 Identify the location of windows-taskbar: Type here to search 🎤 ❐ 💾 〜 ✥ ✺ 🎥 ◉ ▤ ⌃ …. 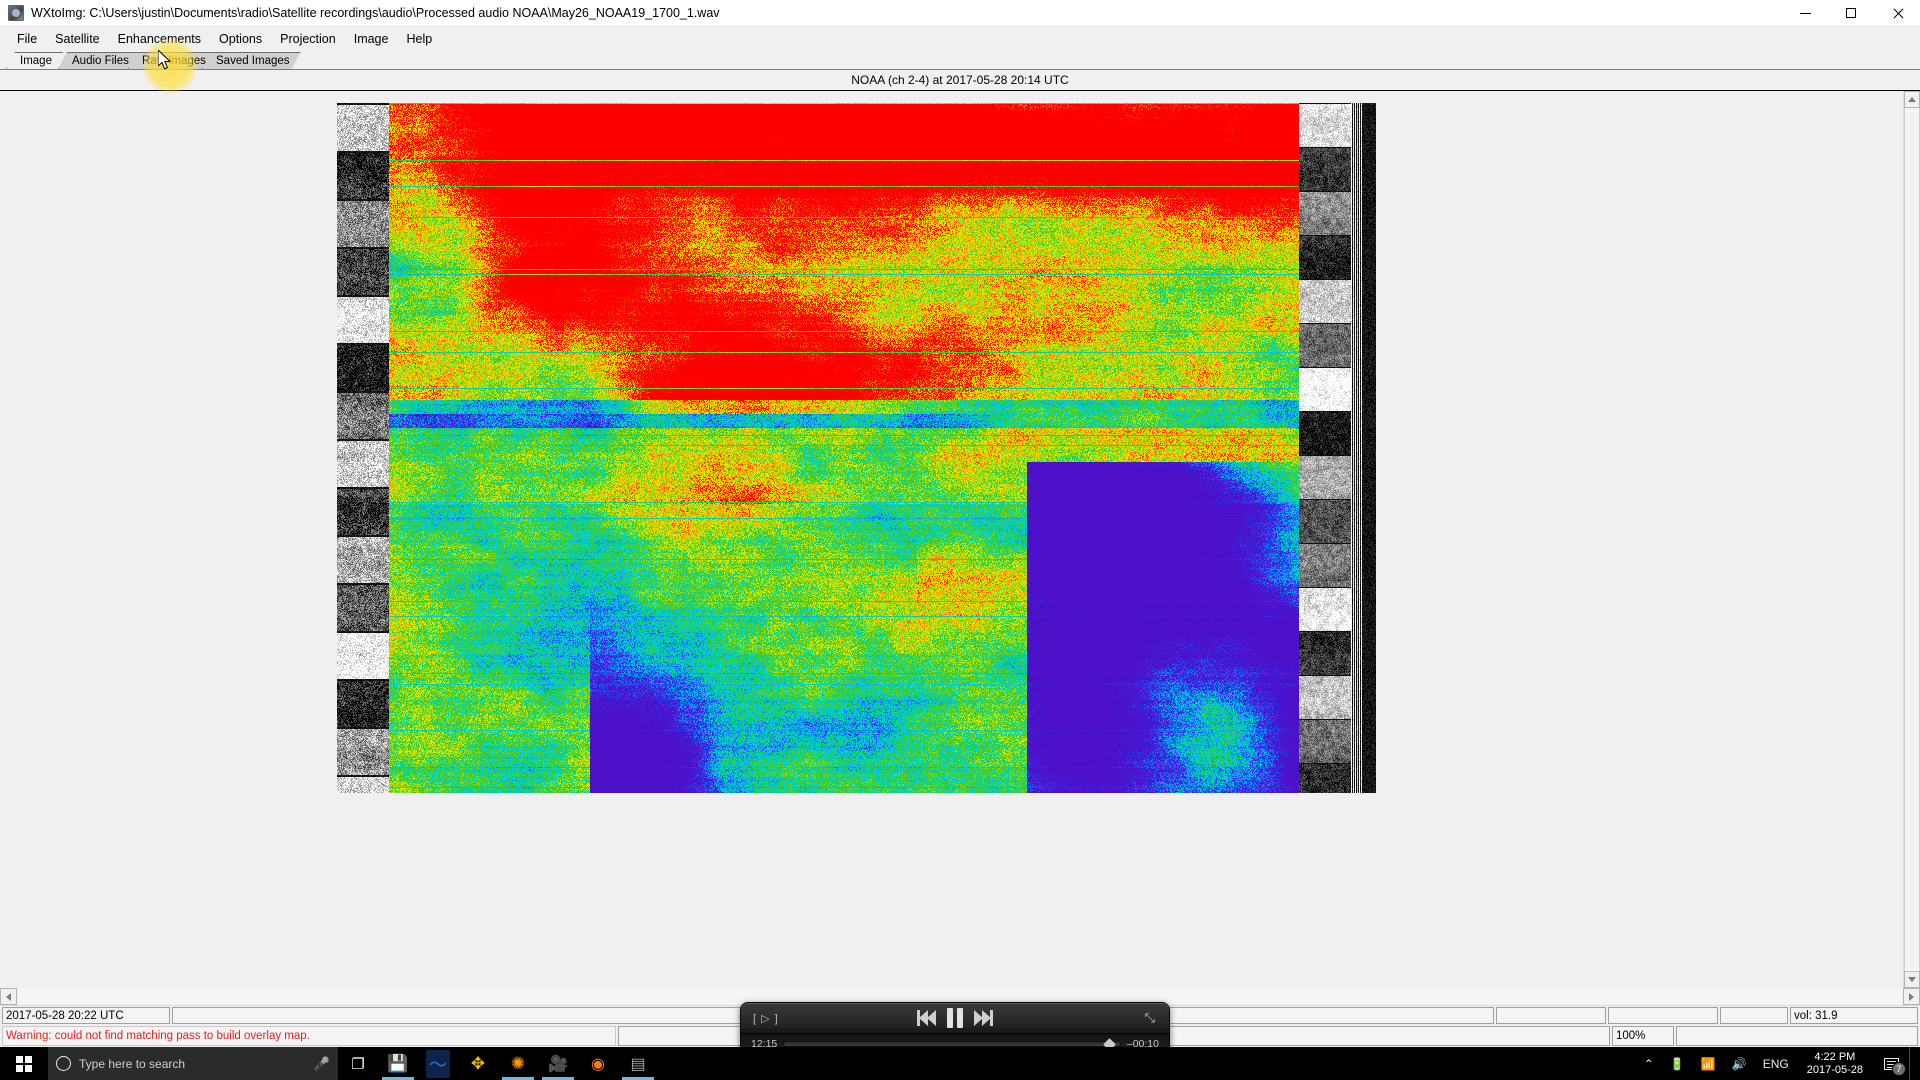
(960, 1063).